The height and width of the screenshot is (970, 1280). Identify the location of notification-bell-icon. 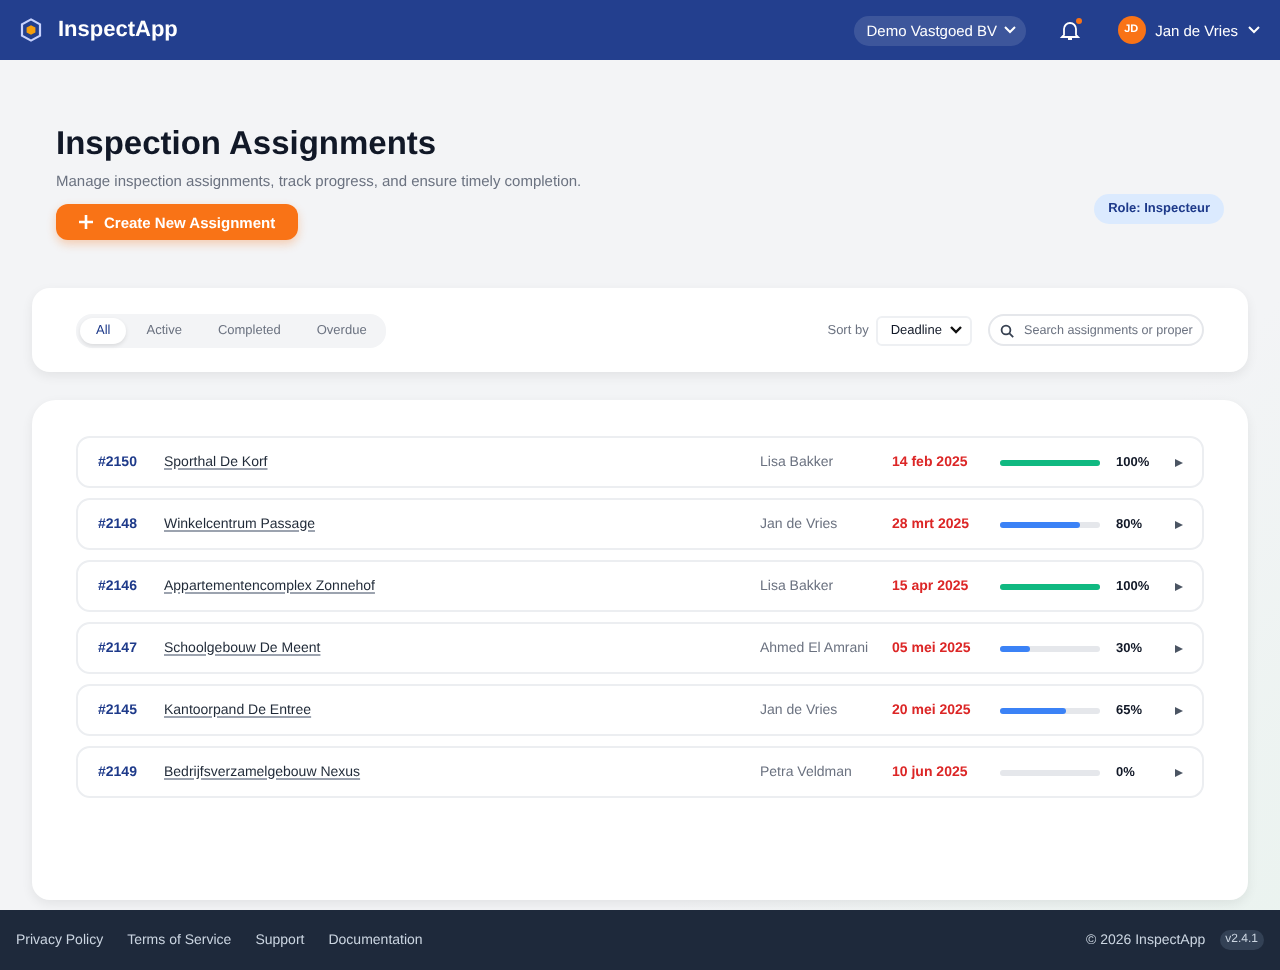
(1069, 30).